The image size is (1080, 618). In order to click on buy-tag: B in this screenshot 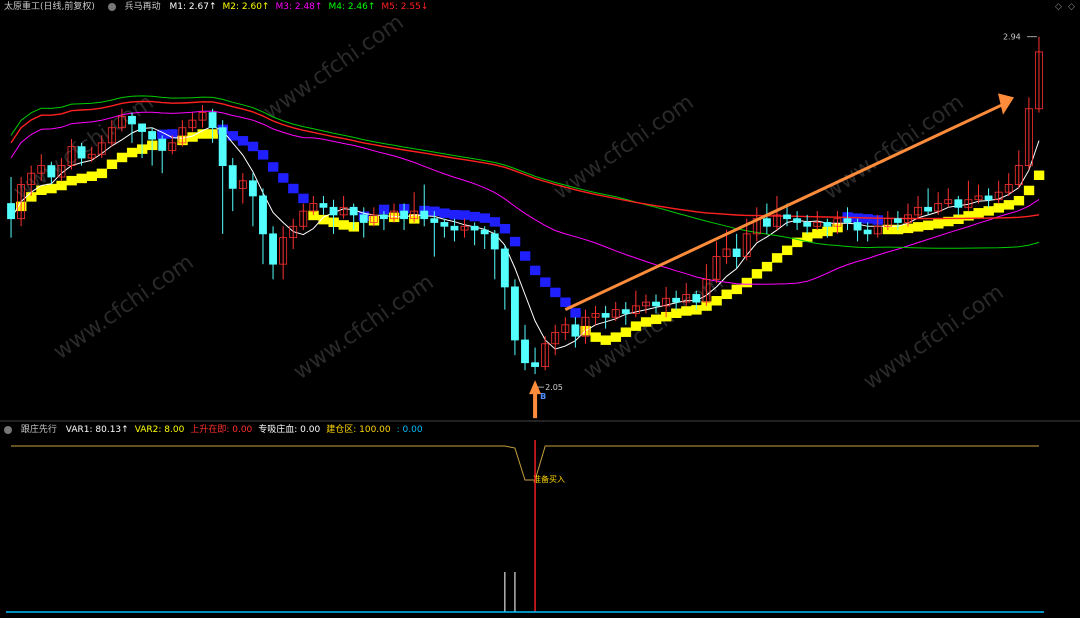, I will do `click(543, 396)`.